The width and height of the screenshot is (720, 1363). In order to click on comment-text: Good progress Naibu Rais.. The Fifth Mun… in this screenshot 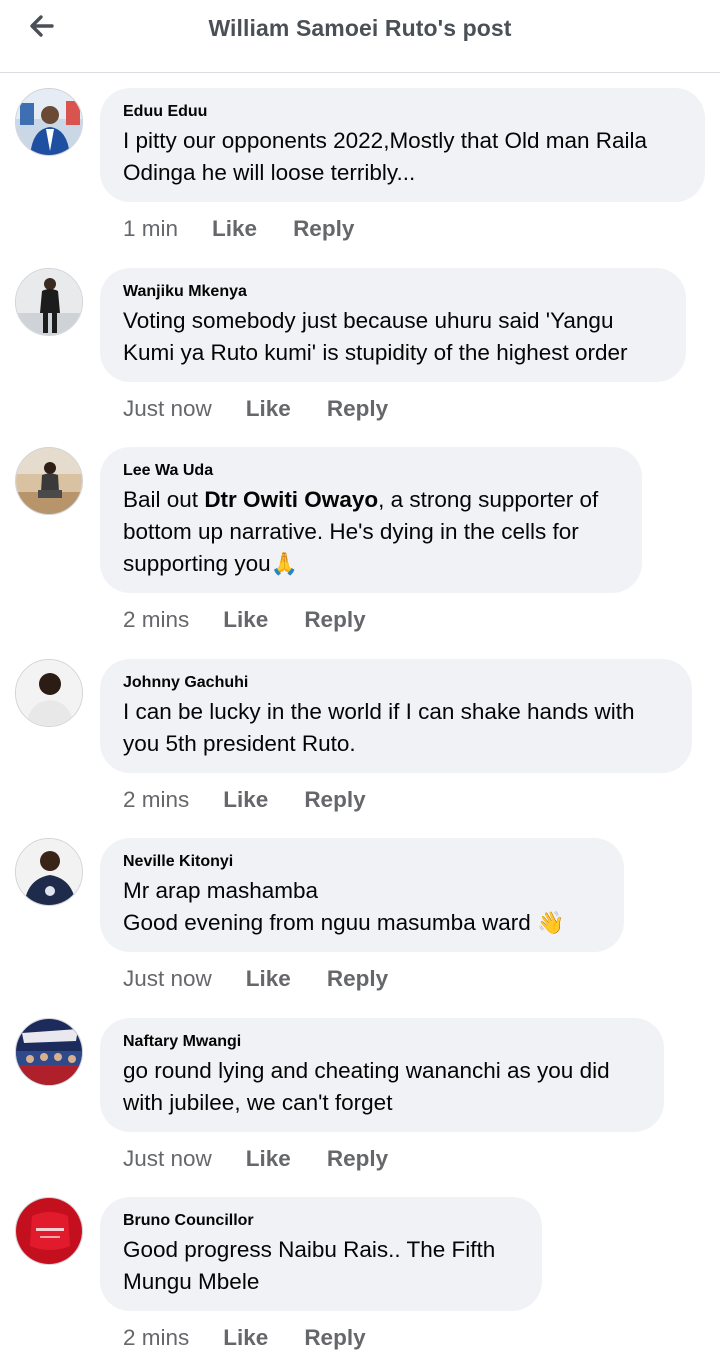, I will do `click(309, 1265)`.